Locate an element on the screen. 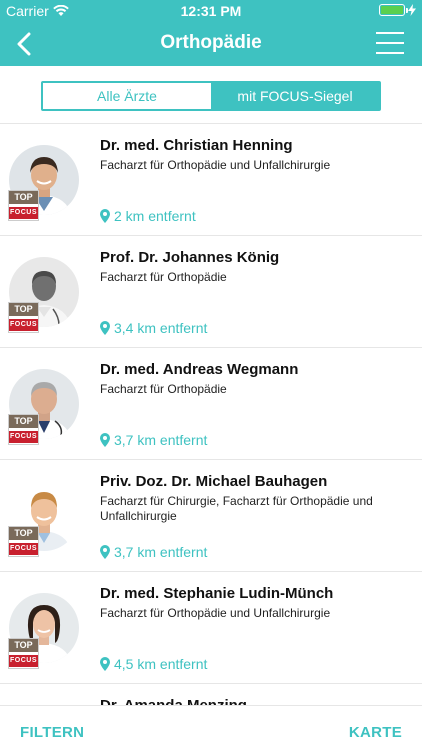  doctor-row: Dr. Amanda Menzing is located at coordinates (211, 694).